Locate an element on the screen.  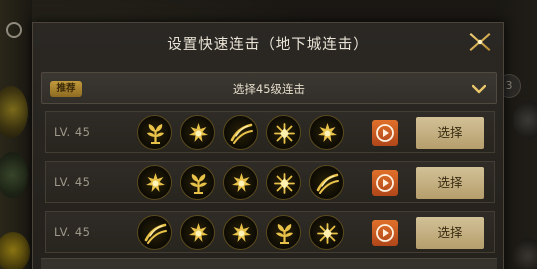
dropdown-label: 选择45级连击 is located at coordinates (269, 89).